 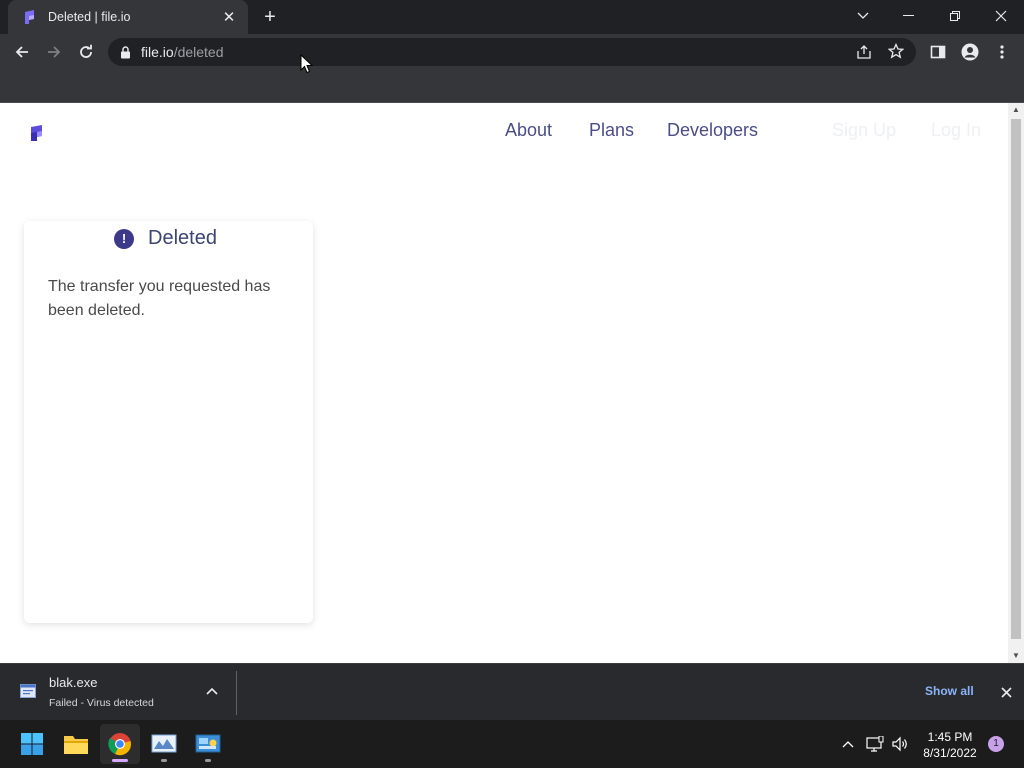 What do you see at coordinates (512, 744) in the screenshot?
I see `windows-taskbar: 1:45 PM 8/31/2022 1` at bounding box center [512, 744].